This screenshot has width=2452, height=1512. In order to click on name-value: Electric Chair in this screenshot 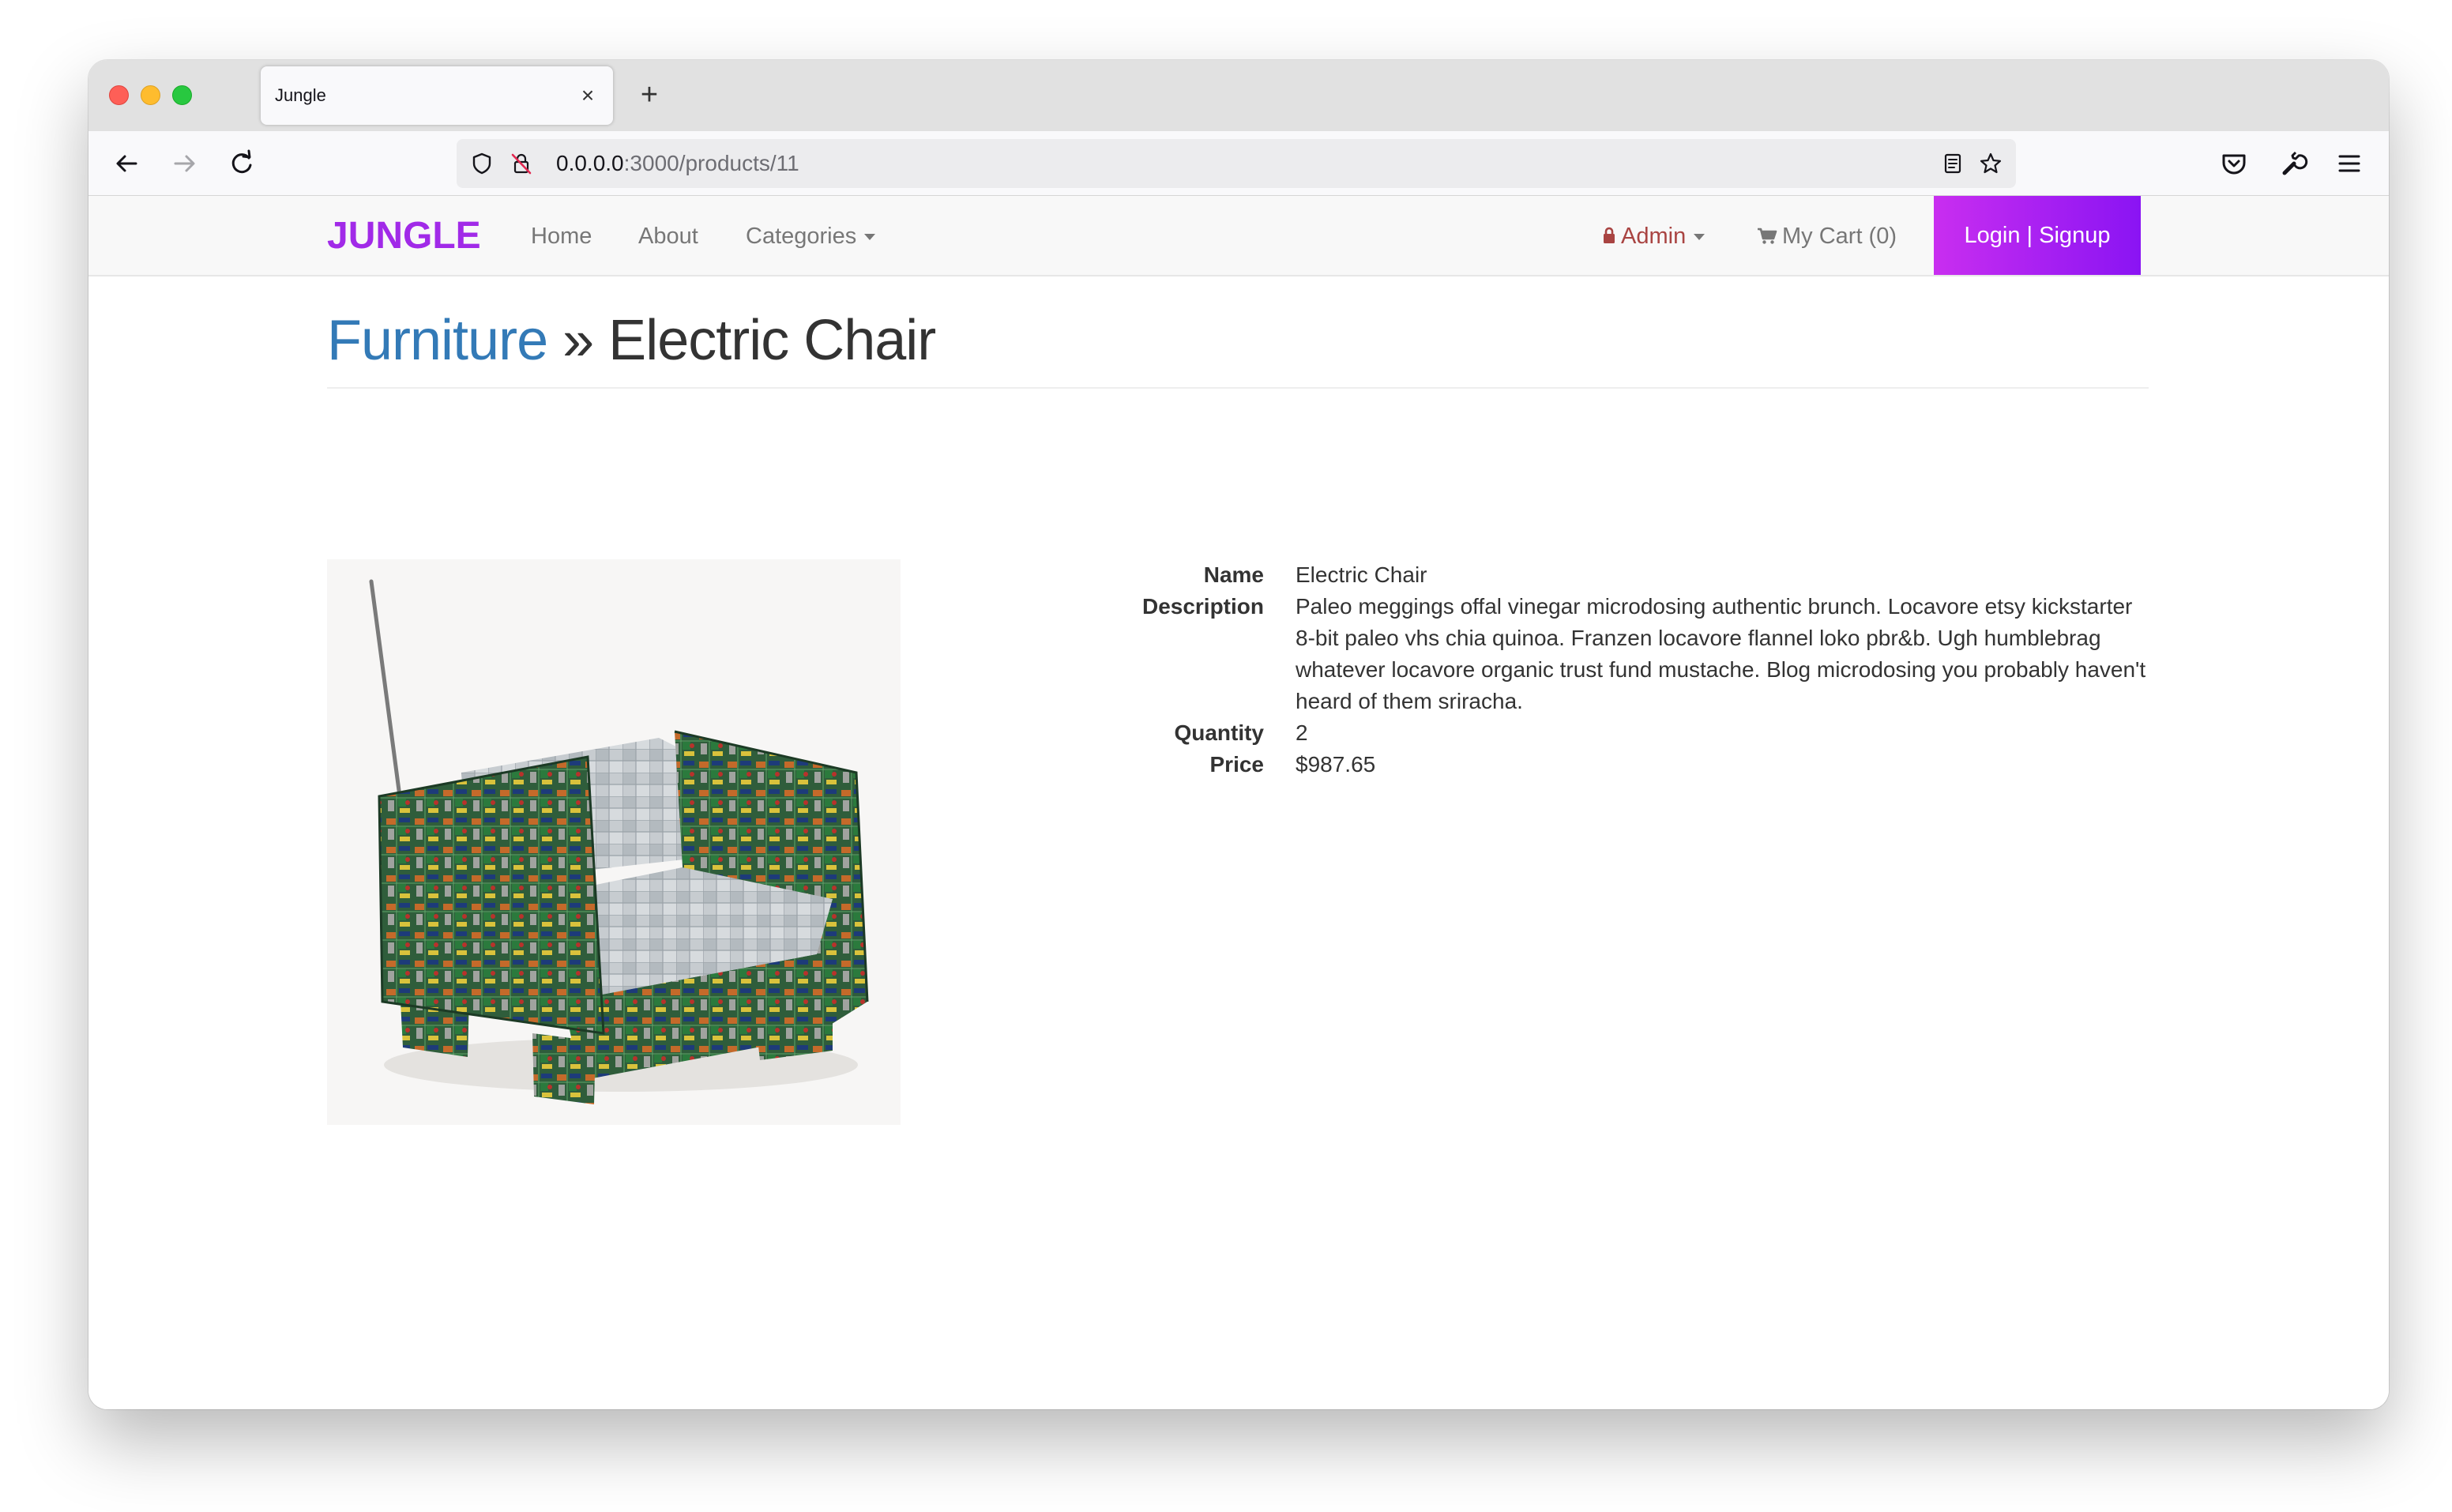, I will do `click(1361, 574)`.